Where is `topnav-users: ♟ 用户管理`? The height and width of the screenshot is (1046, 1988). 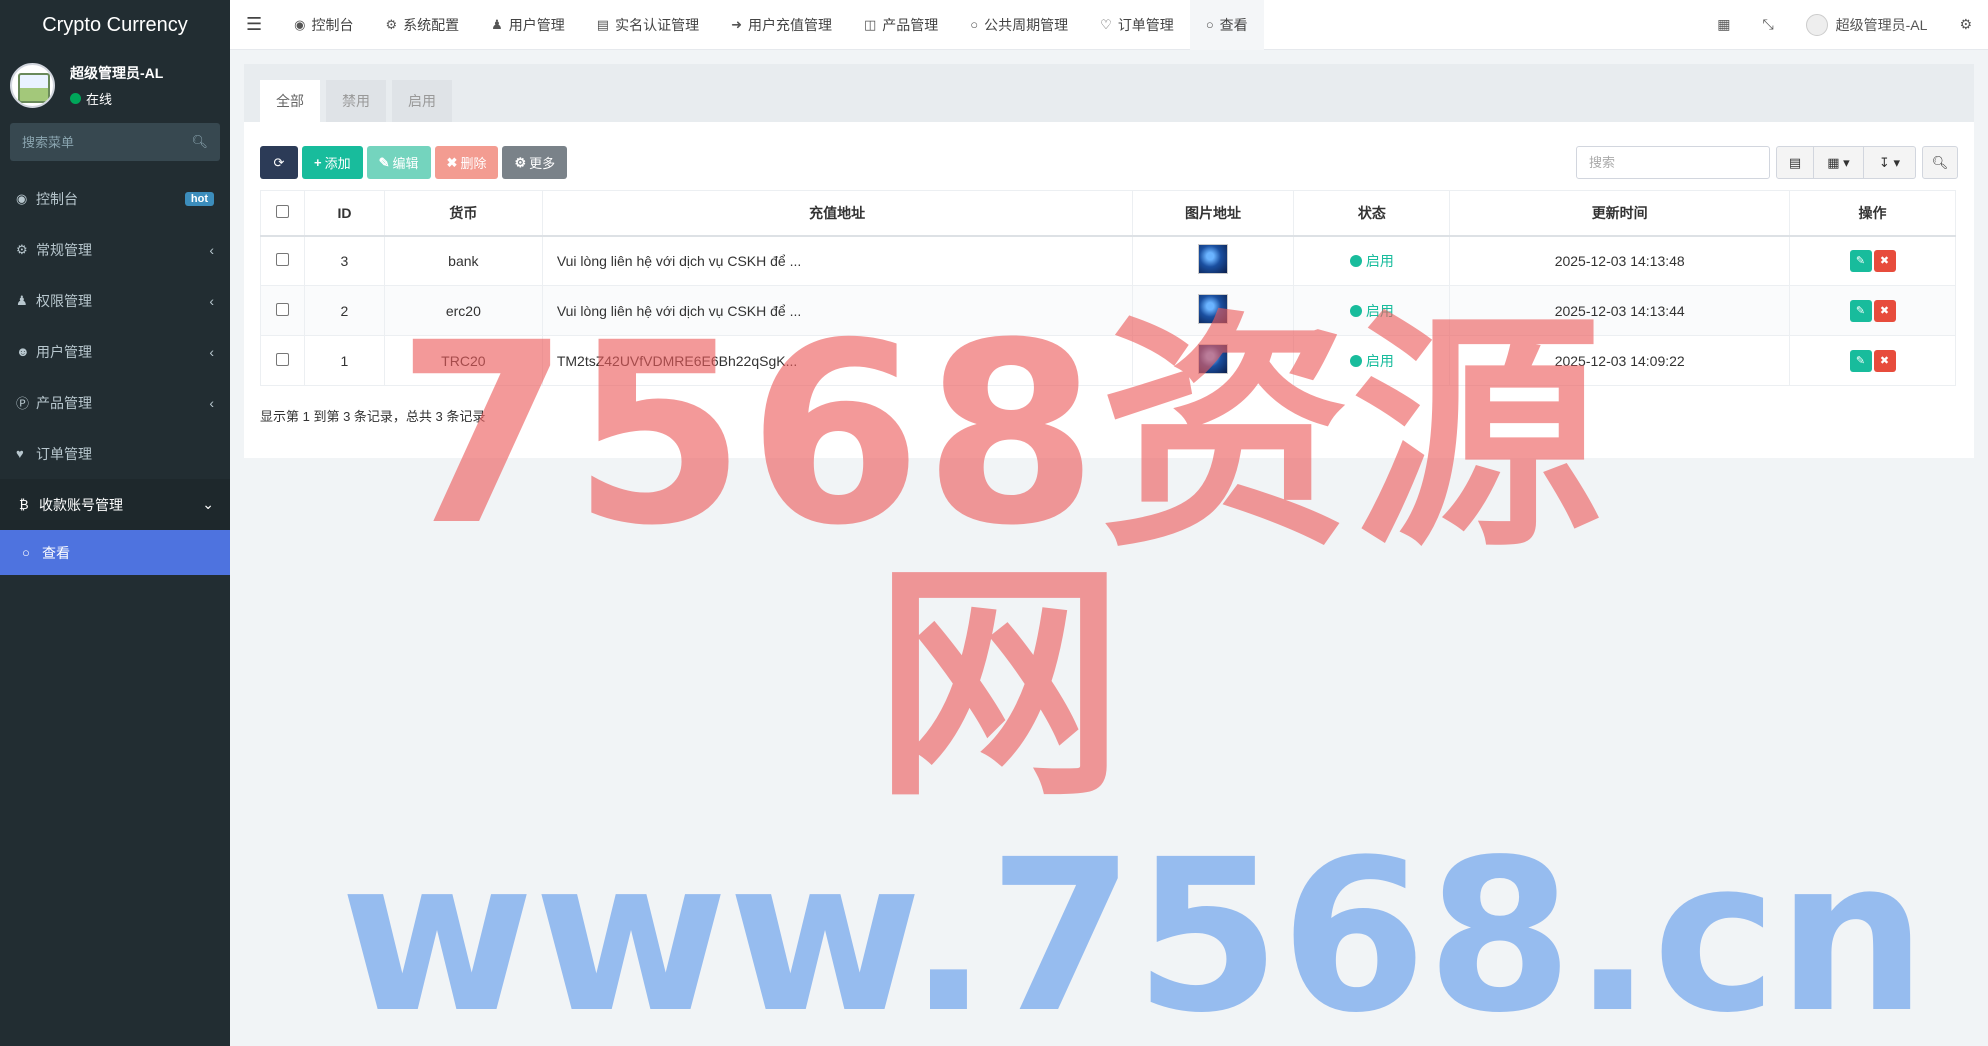
topnav-users: ♟ 用户管理 is located at coordinates (528, 25).